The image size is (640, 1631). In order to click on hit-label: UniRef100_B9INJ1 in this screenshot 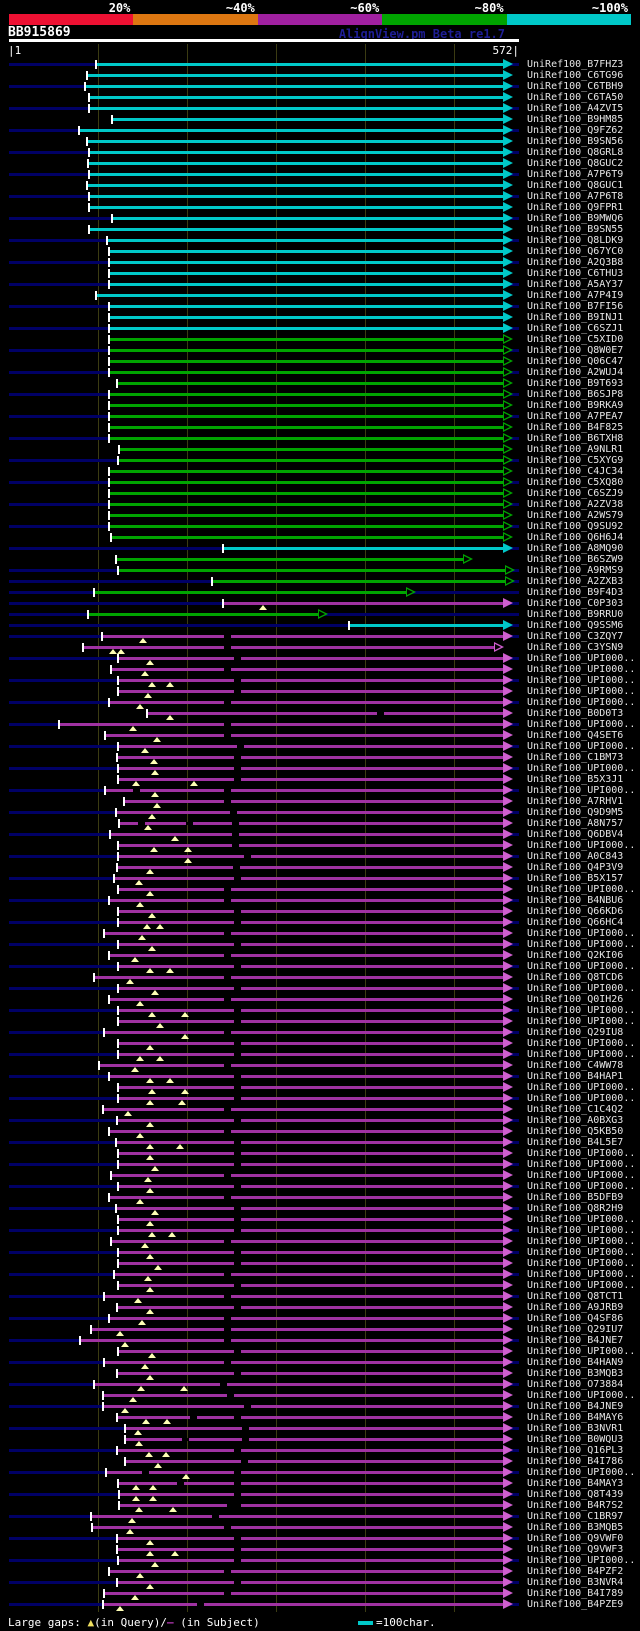, I will do `click(575, 317)`.